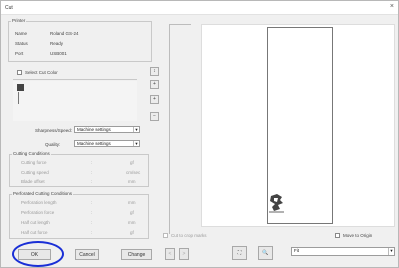  What do you see at coordinates (9, 8) in the screenshot?
I see `window-title: Cut` at bounding box center [9, 8].